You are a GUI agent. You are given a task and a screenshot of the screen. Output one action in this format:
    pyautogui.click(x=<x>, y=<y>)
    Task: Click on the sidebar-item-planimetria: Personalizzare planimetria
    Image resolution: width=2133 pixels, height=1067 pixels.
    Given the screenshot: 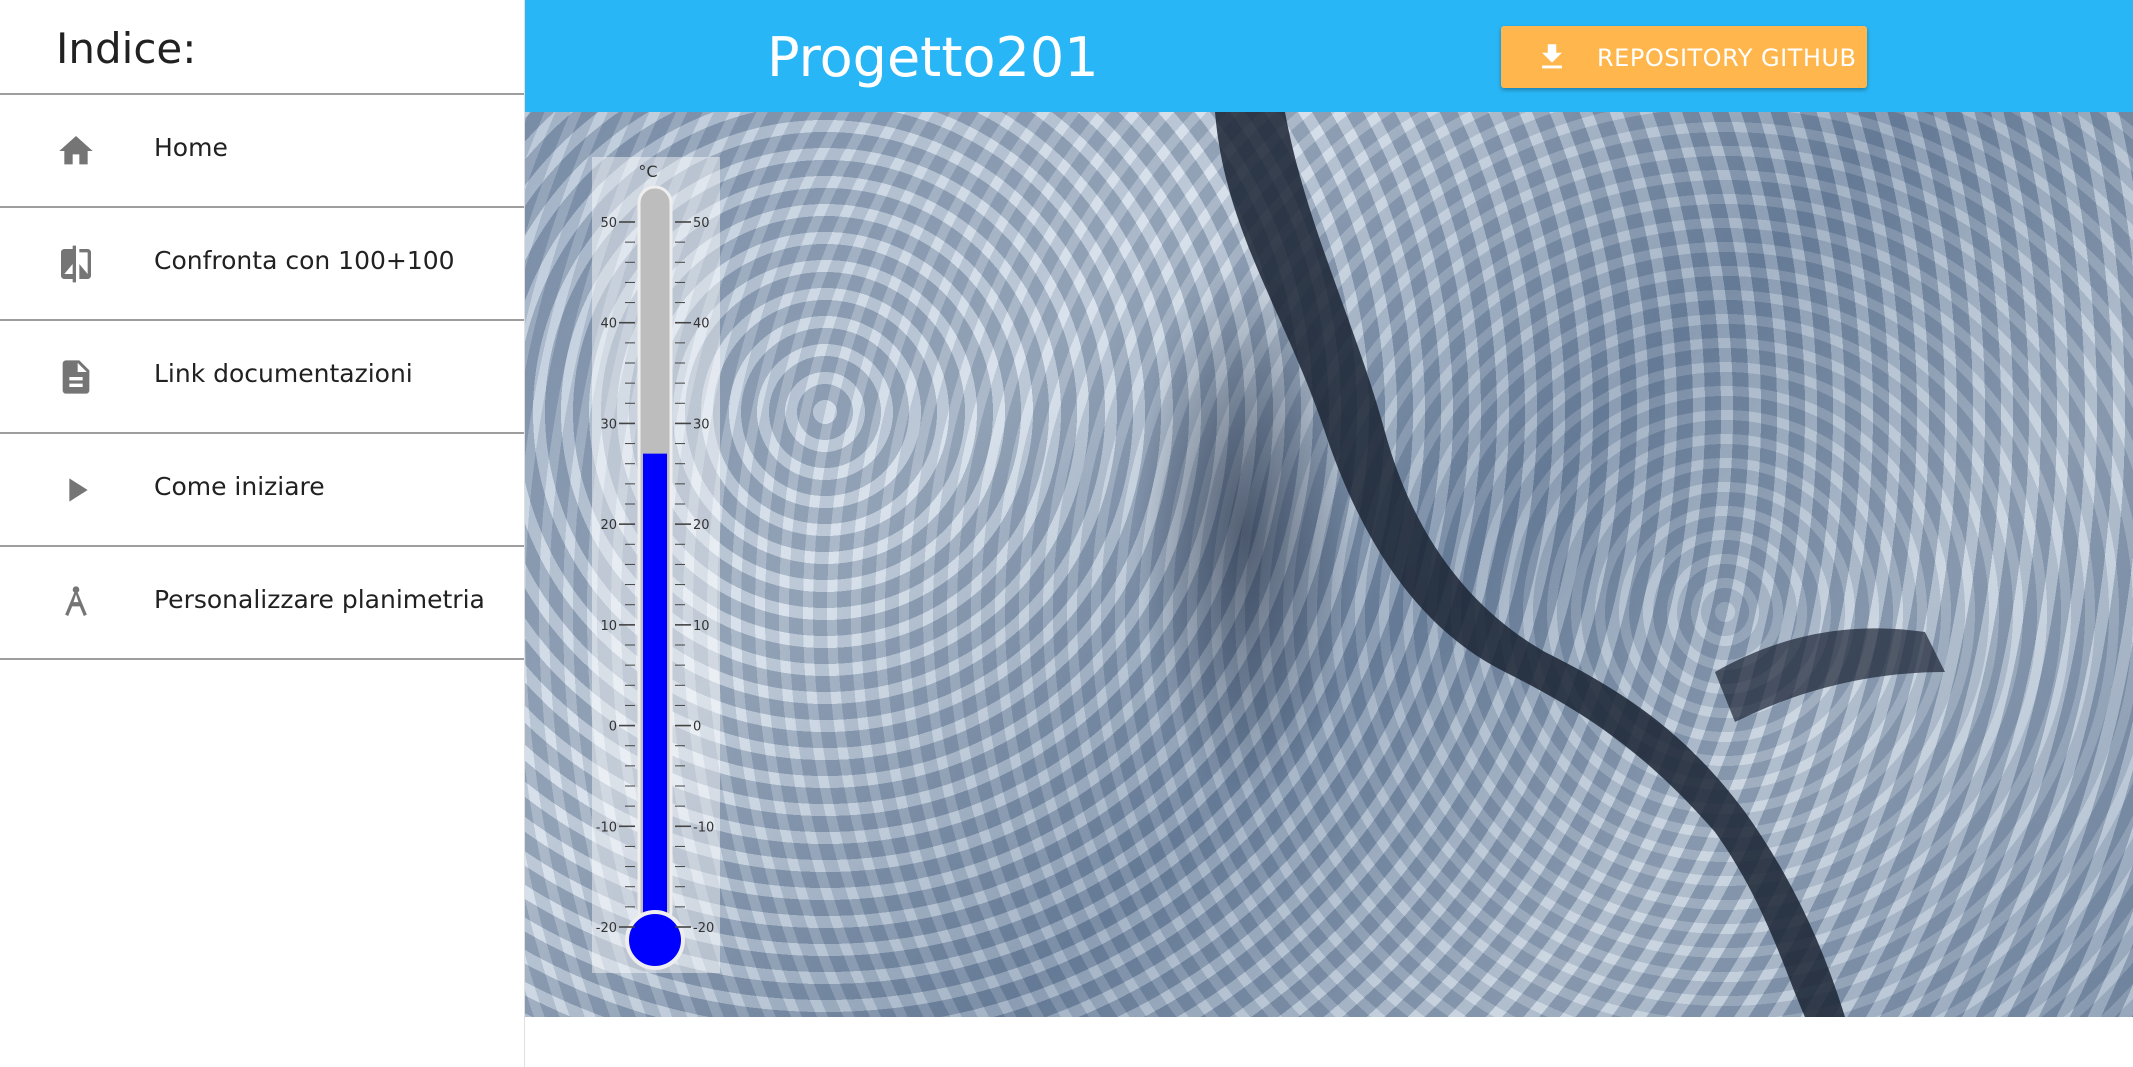 What is the action you would take?
    pyautogui.click(x=262, y=603)
    